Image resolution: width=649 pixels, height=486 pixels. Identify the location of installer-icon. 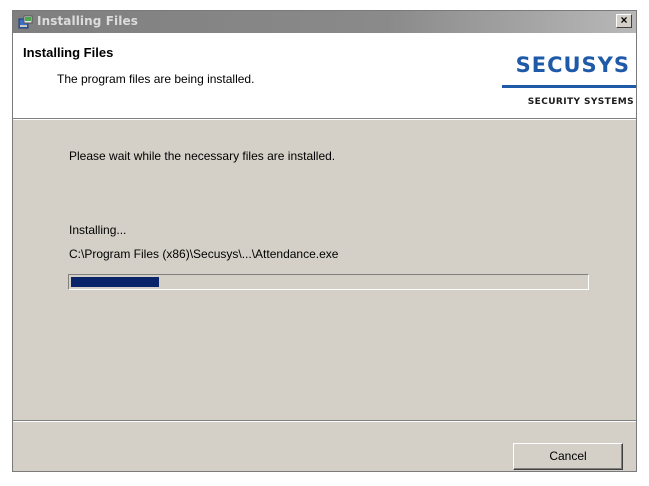
(25, 22).